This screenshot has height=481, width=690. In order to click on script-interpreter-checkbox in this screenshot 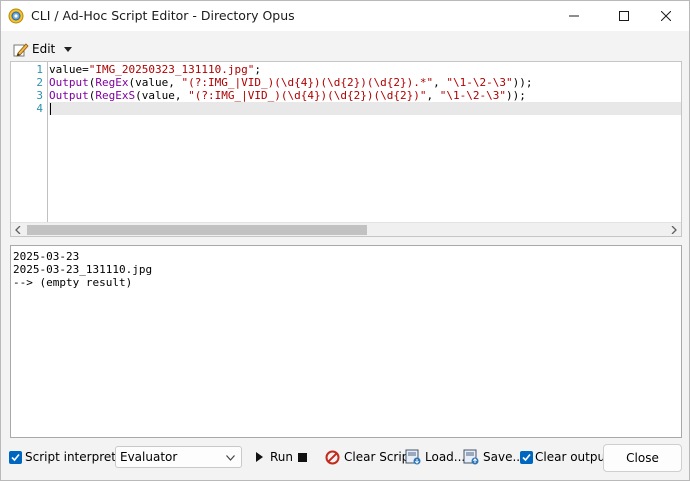, I will do `click(15, 457)`.